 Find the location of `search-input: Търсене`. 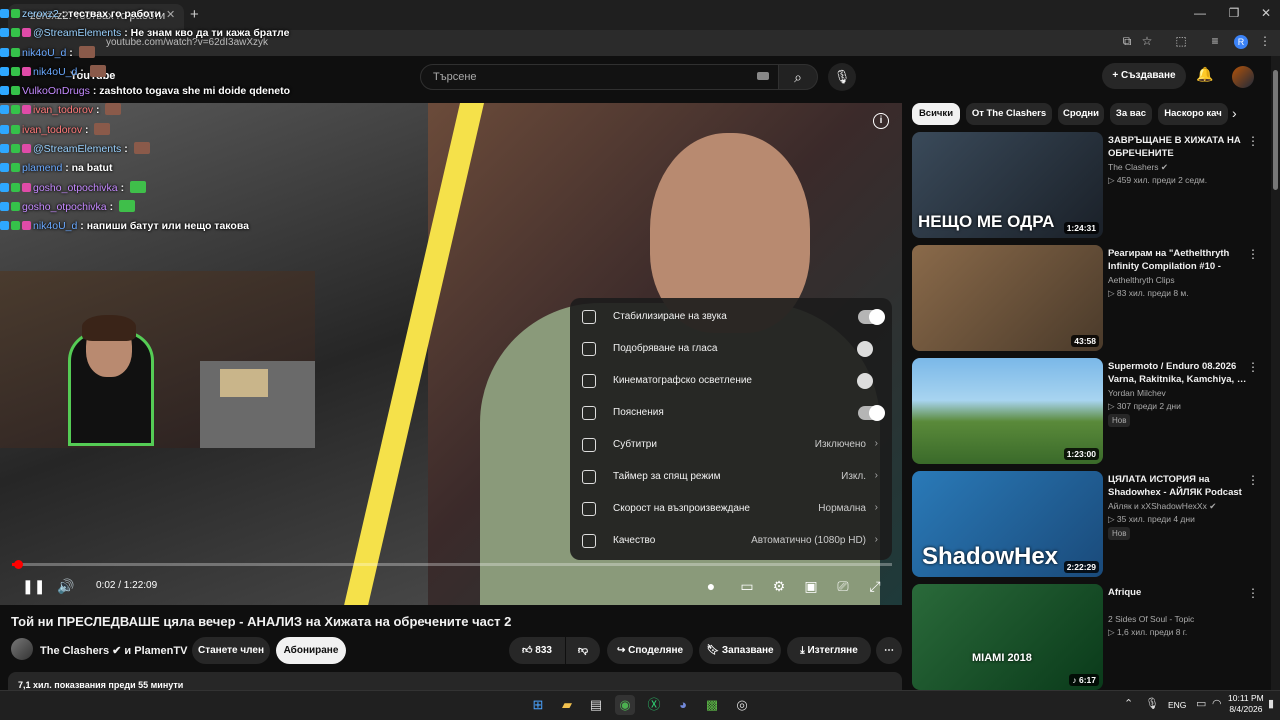

search-input: Търсене is located at coordinates (600, 77).